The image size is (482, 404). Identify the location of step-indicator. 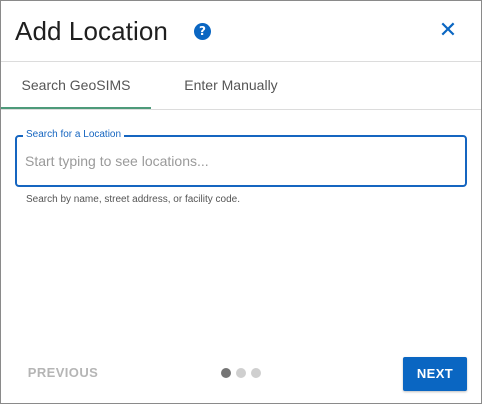
(242, 373).